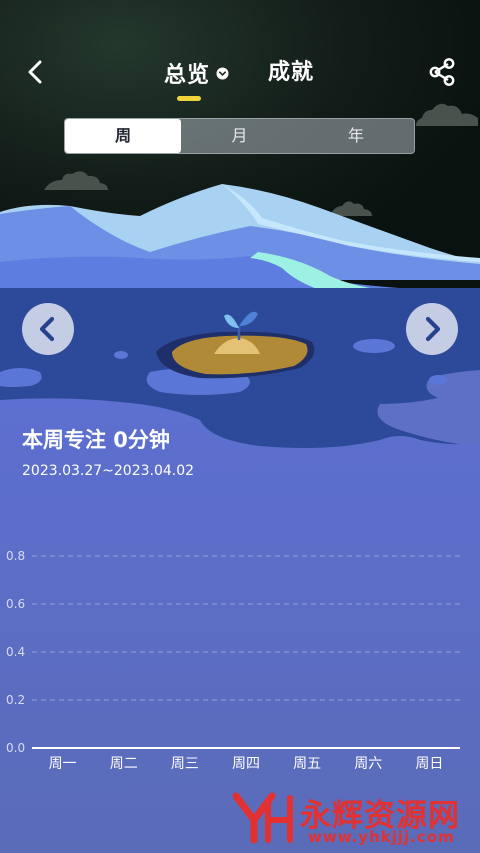 The width and height of the screenshot is (480, 853). I want to click on y-tick-label: 0.6, so click(15, 604).